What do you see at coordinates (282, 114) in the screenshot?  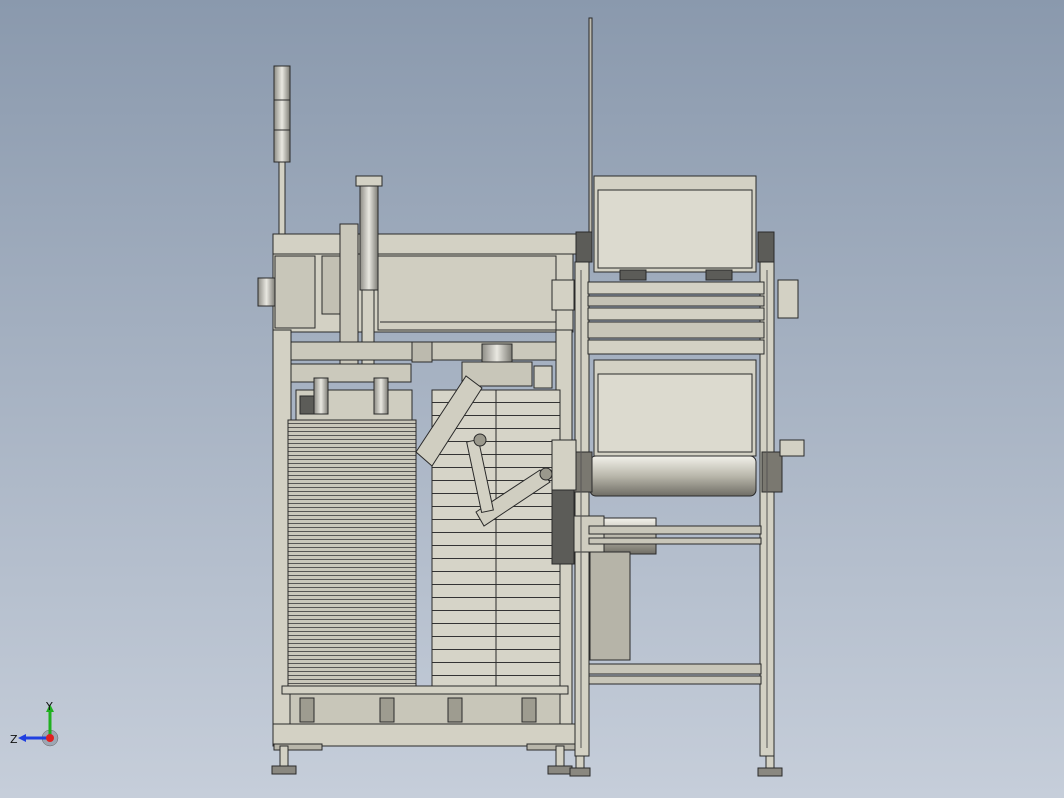 I see `signal-tower` at bounding box center [282, 114].